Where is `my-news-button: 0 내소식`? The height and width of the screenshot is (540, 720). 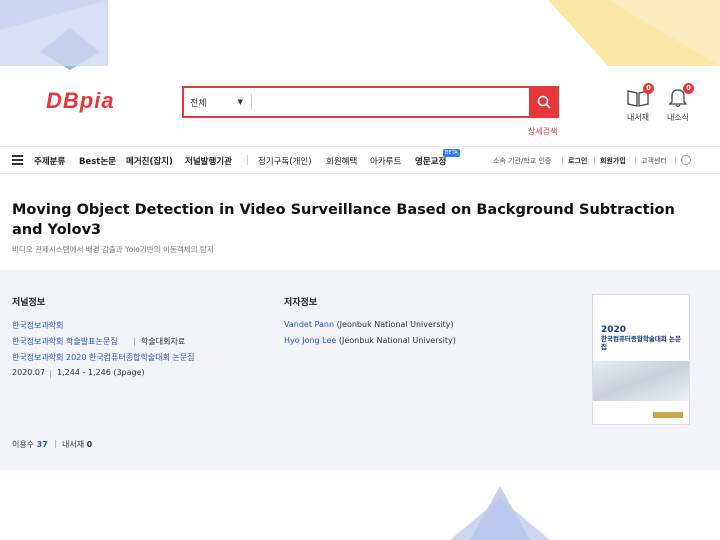
my-news-button: 0 내소식 is located at coordinates (678, 103).